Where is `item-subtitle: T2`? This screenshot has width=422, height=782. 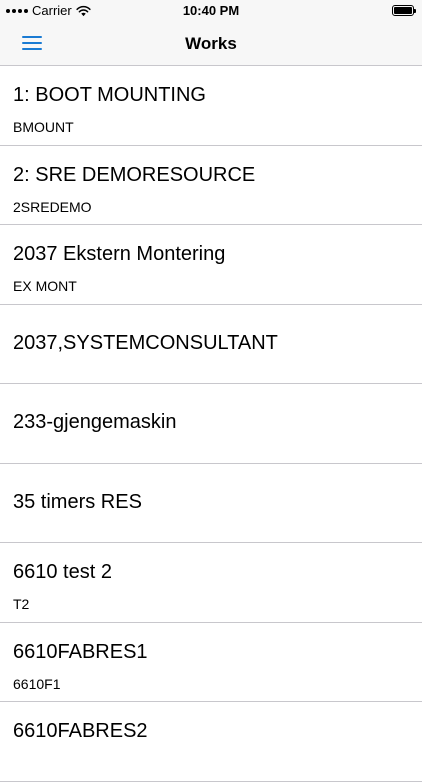 item-subtitle: T2 is located at coordinates (21, 604).